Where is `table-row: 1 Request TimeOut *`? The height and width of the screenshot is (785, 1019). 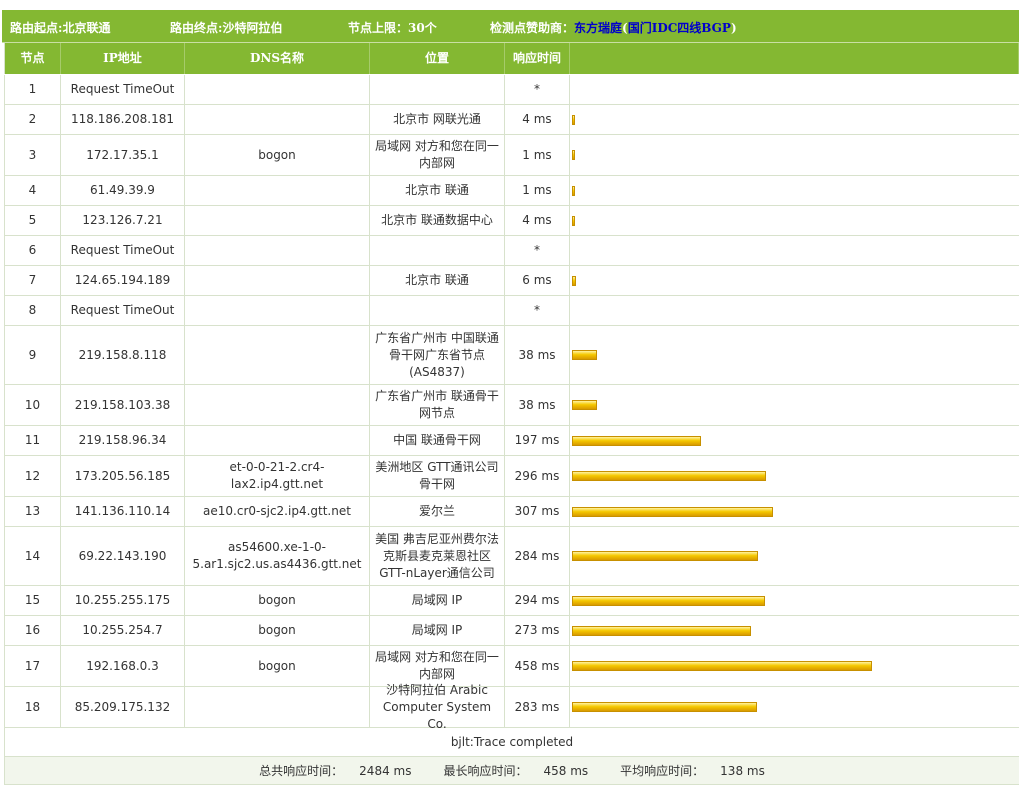
table-row: 1 Request TimeOut * is located at coordinates (511, 90).